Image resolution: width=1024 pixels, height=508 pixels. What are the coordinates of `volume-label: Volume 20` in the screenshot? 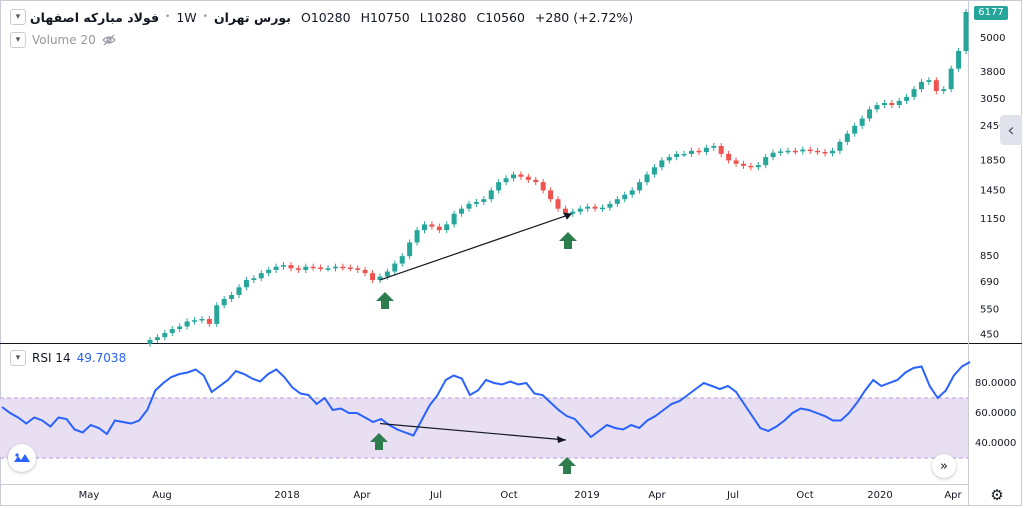 It's located at (64, 40).